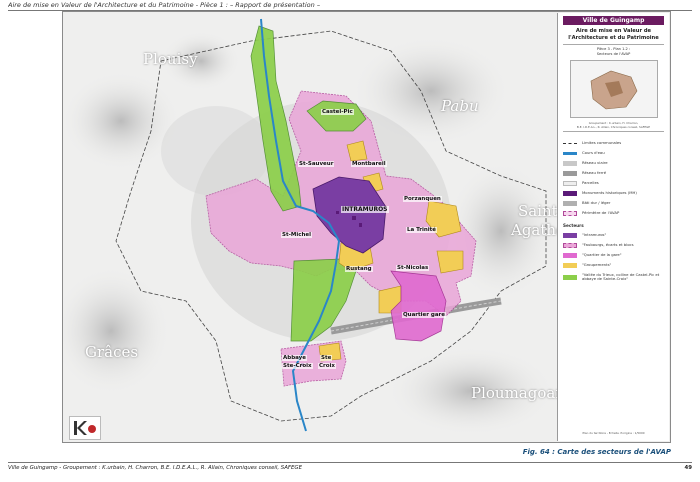 This screenshot has height=482, width=700. Describe the element at coordinates (609, 193) in the screenshot. I see `legend-label: Monuments historiques (MH)` at that location.